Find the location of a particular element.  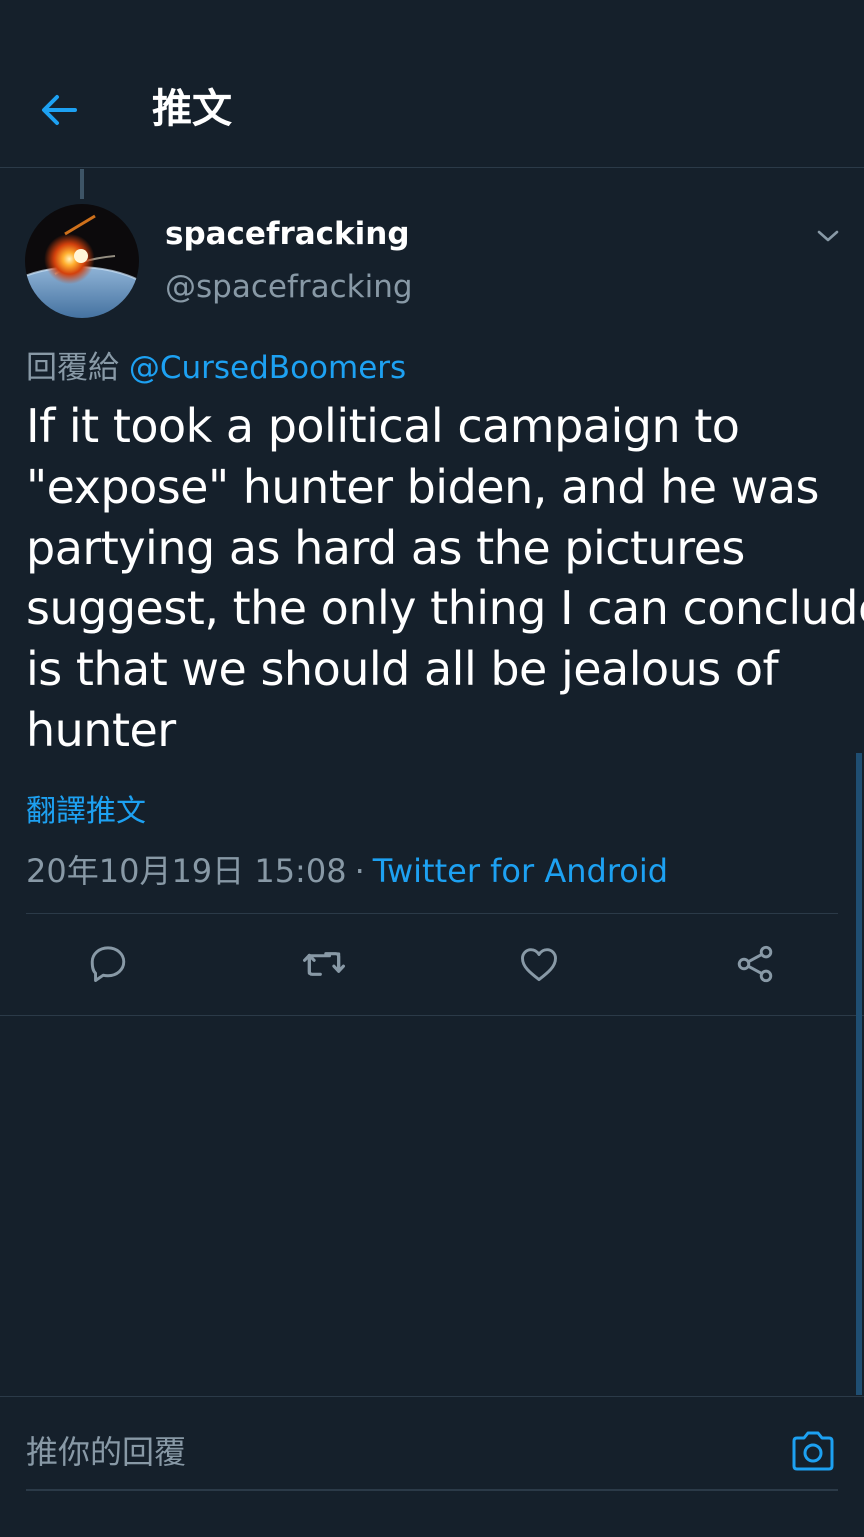

chevron-down-icon is located at coordinates (828, 236).